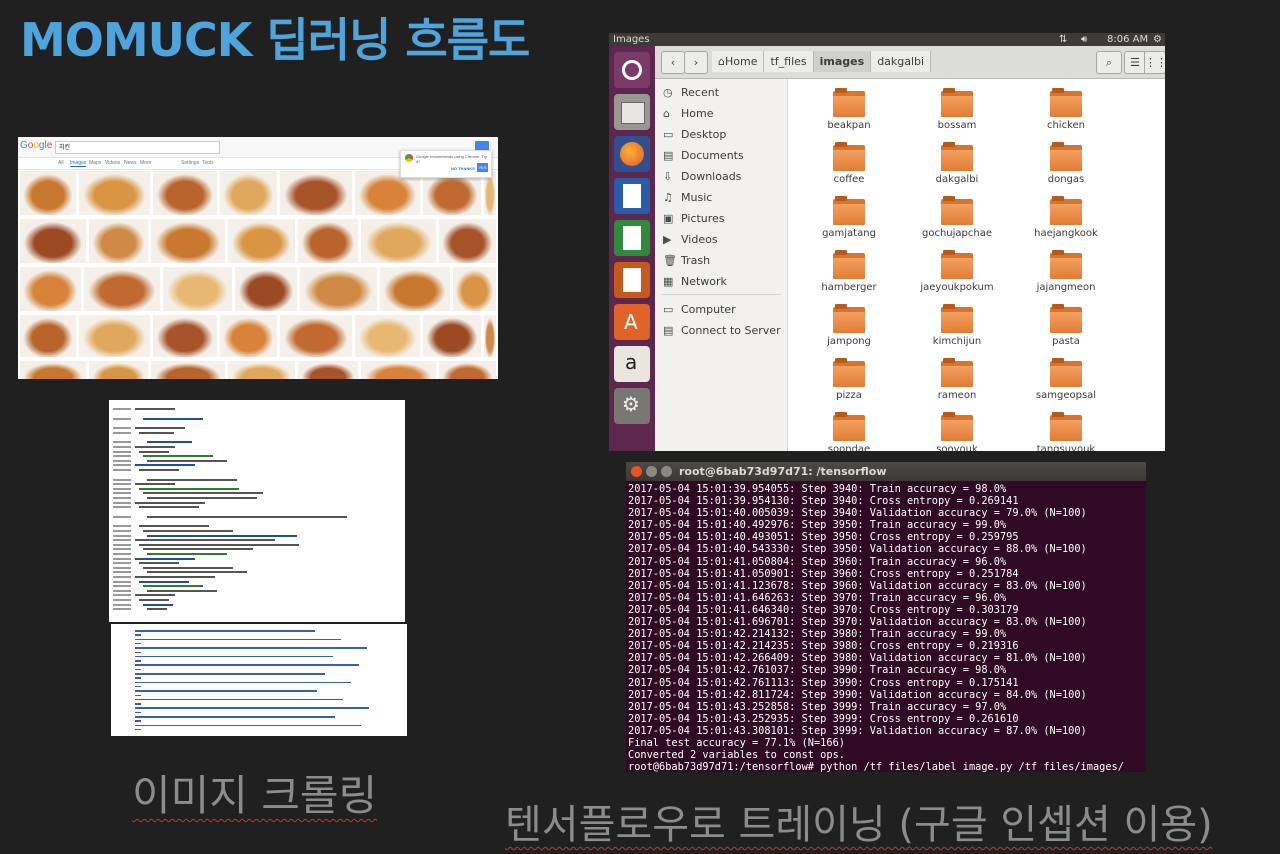  What do you see at coordinates (738, 61) in the screenshot?
I see `crumb-home: ⌂Home` at bounding box center [738, 61].